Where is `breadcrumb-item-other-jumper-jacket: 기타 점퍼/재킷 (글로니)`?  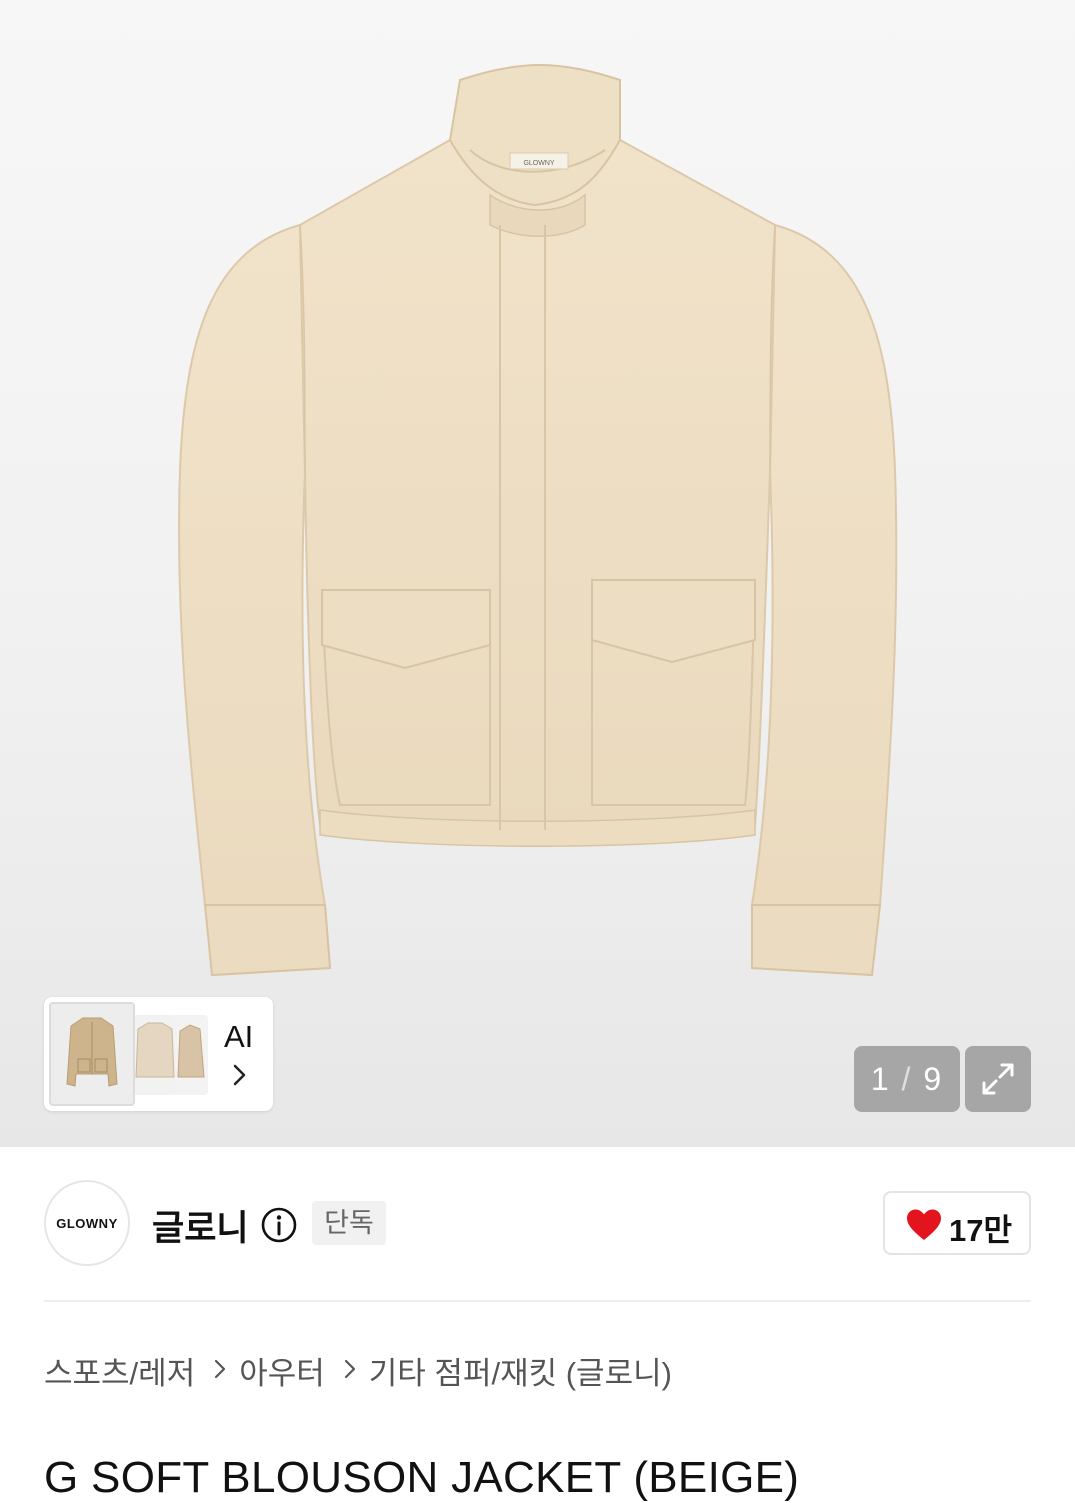 breadcrumb-item-other-jumper-jacket: 기타 점퍼/재킷 (글로니) is located at coordinates (520, 1370).